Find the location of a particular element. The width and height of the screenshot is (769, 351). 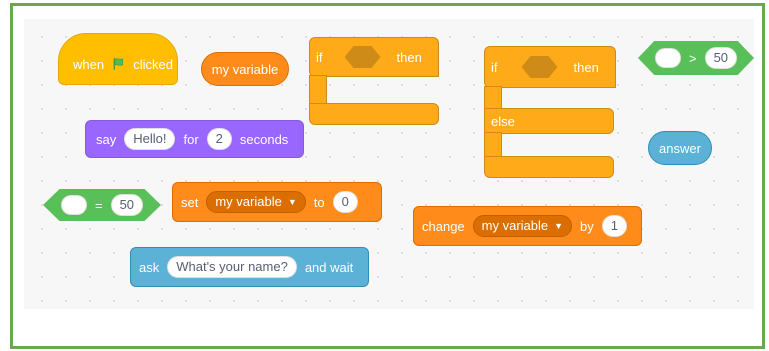

operator-symbol: = is located at coordinates (98, 205).